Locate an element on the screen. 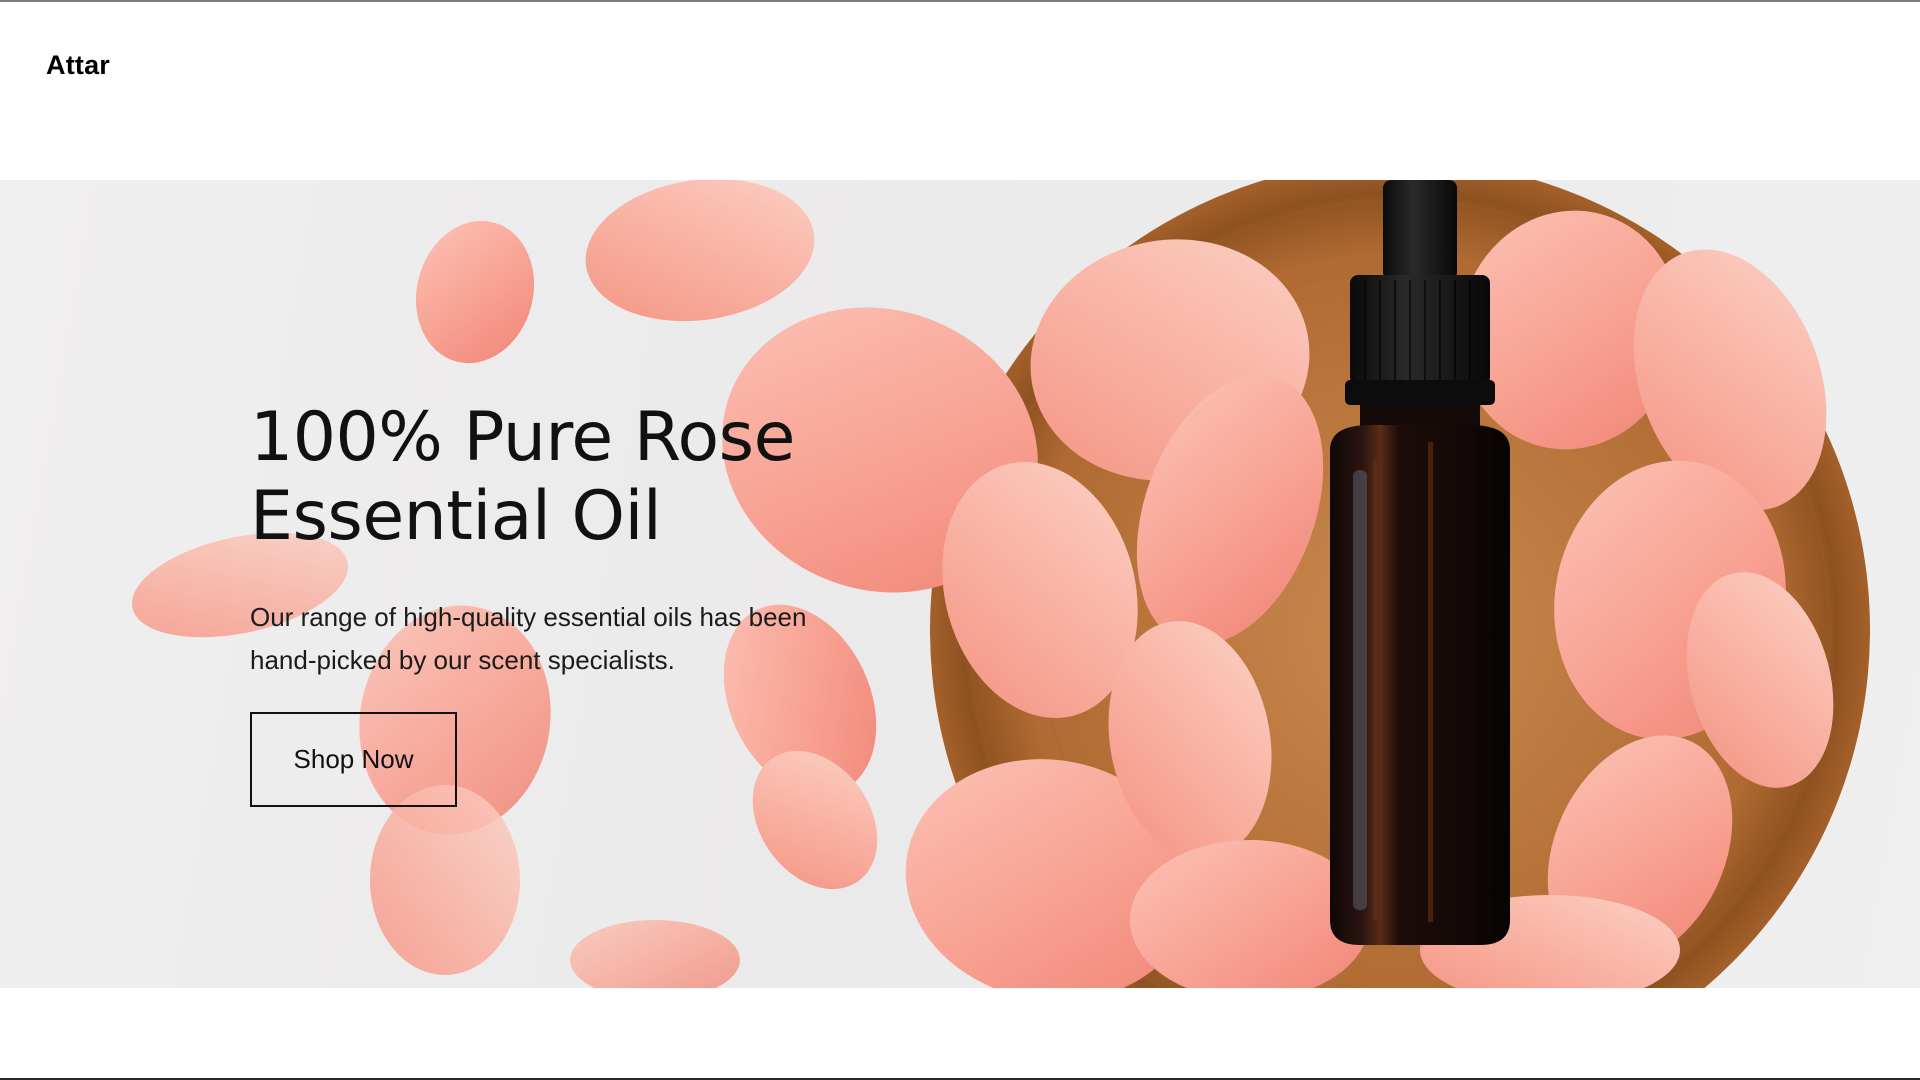 Image resolution: width=1920 pixels, height=1080 pixels. hero-title-line1: 100% Pure Rose is located at coordinates (522, 437).